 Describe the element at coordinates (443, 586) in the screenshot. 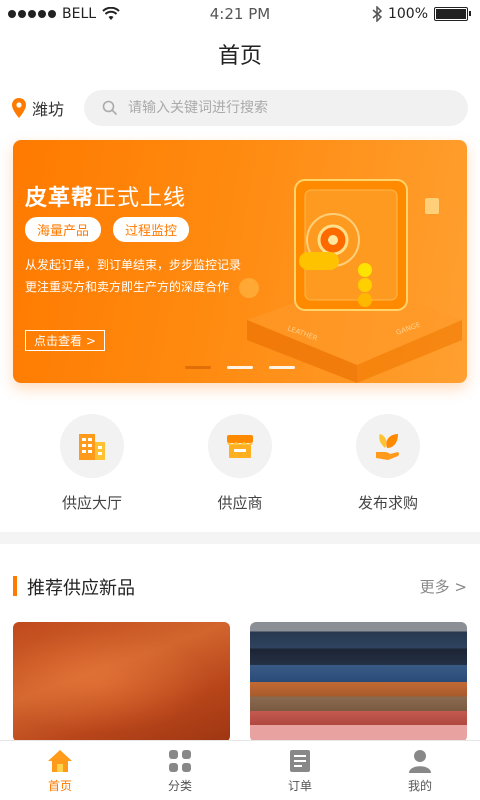

I see `more-link: 更多 >` at that location.